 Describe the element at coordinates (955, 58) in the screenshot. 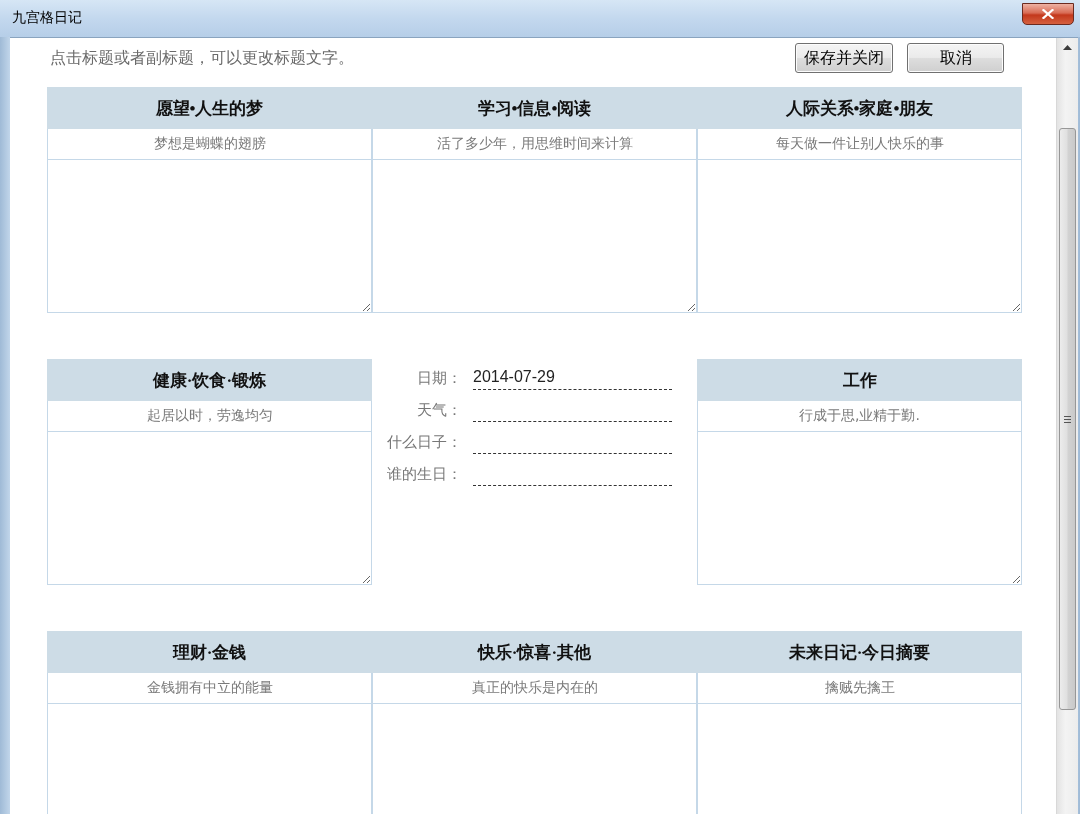

I see `dialog-button: 取消` at that location.